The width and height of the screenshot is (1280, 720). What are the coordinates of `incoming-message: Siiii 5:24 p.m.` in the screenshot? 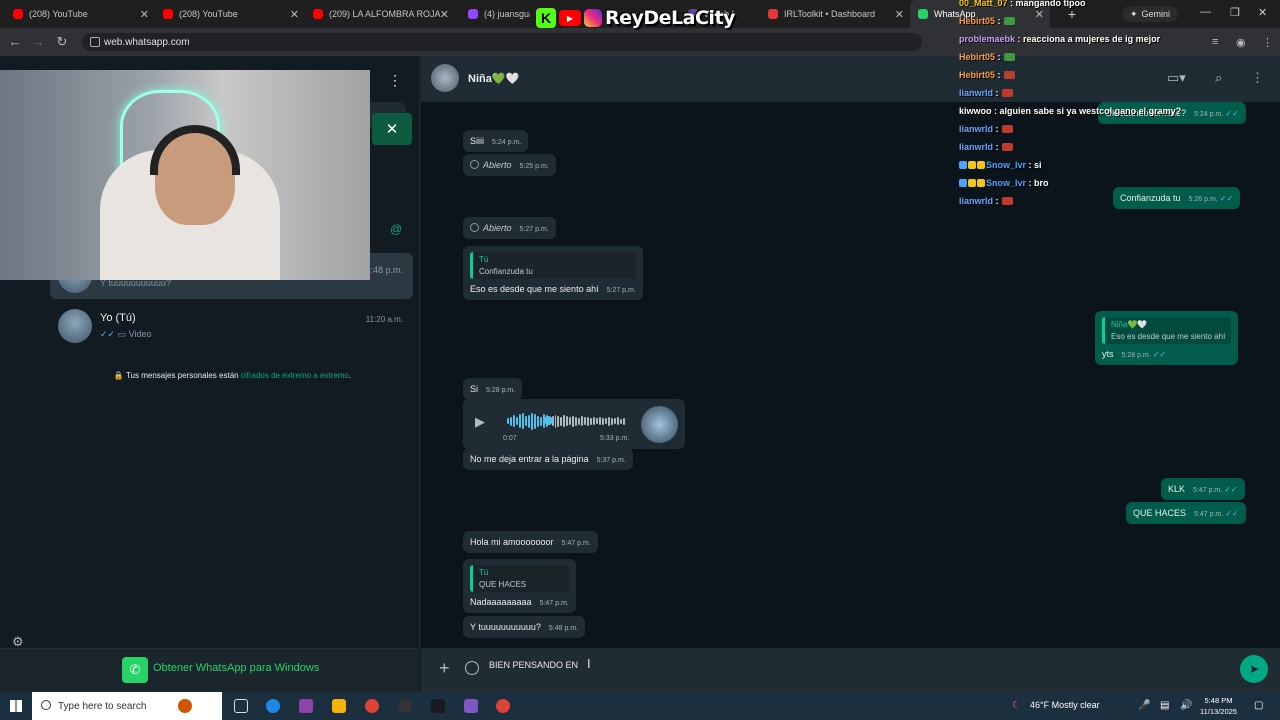 It's located at (496, 141).